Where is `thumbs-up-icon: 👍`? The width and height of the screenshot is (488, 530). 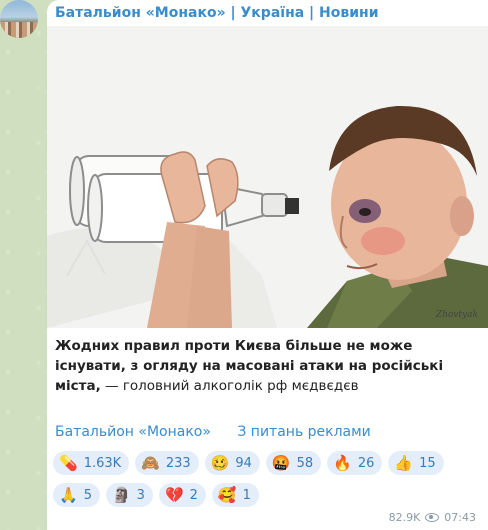
thumbs-up-icon: 👍 is located at coordinates (404, 462).